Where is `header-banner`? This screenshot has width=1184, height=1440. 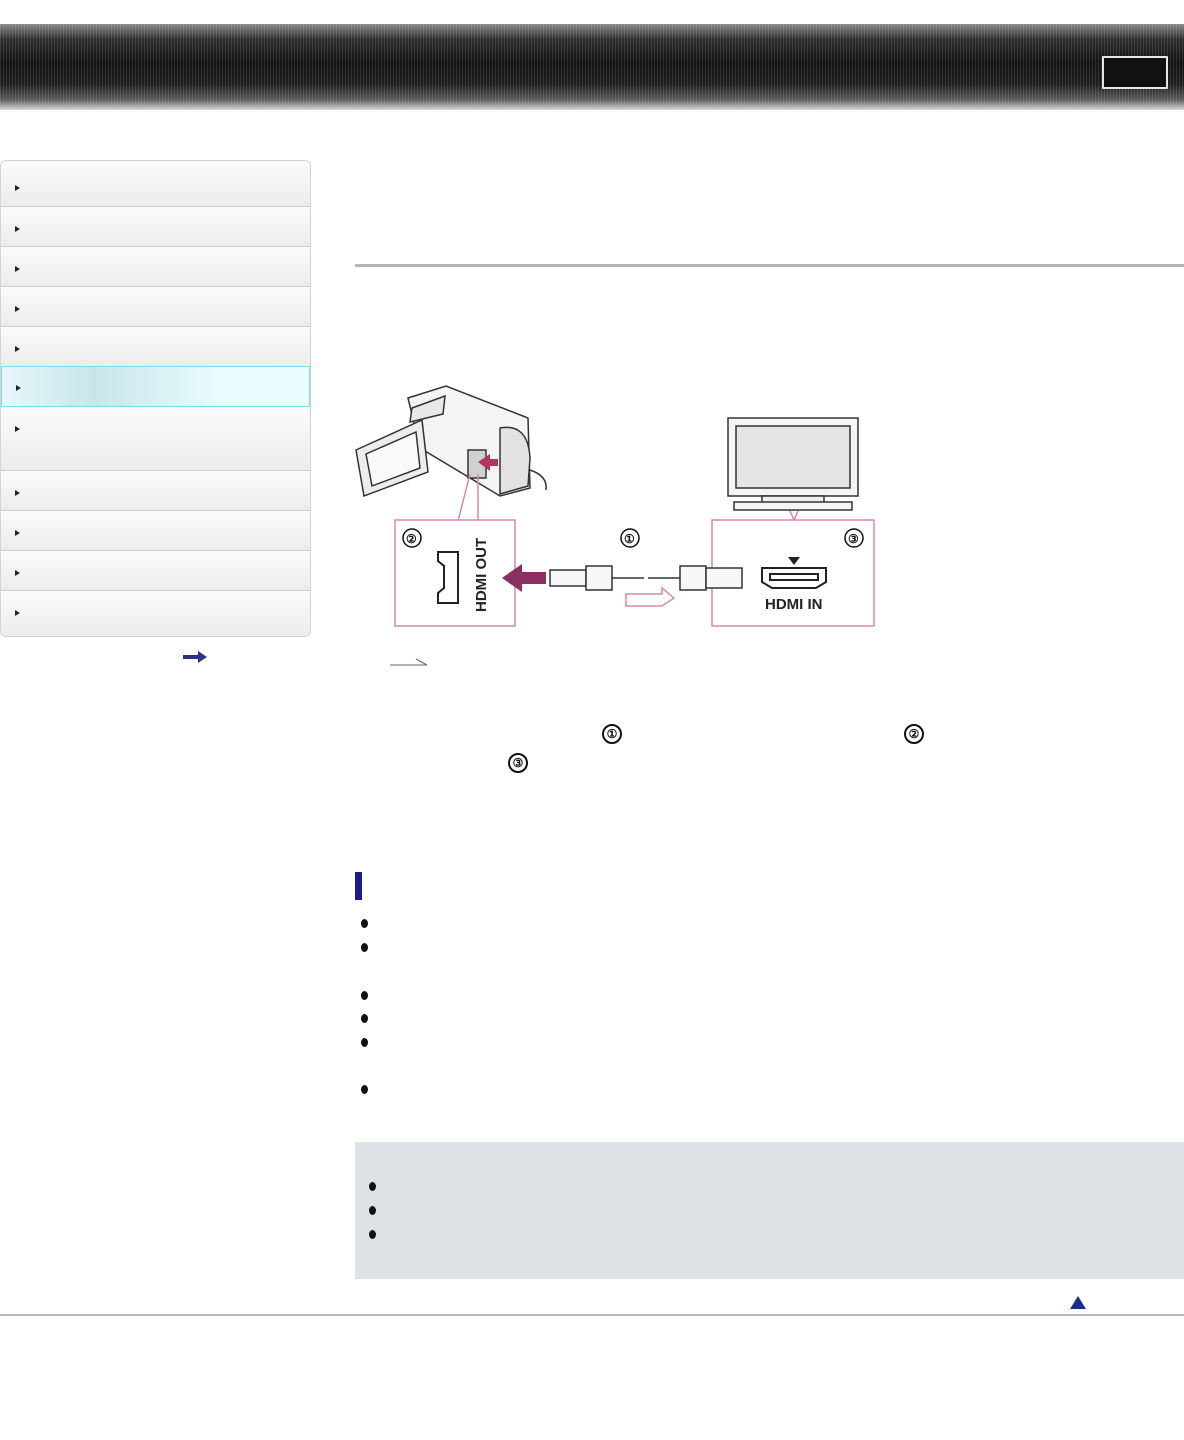
header-banner is located at coordinates (592, 67).